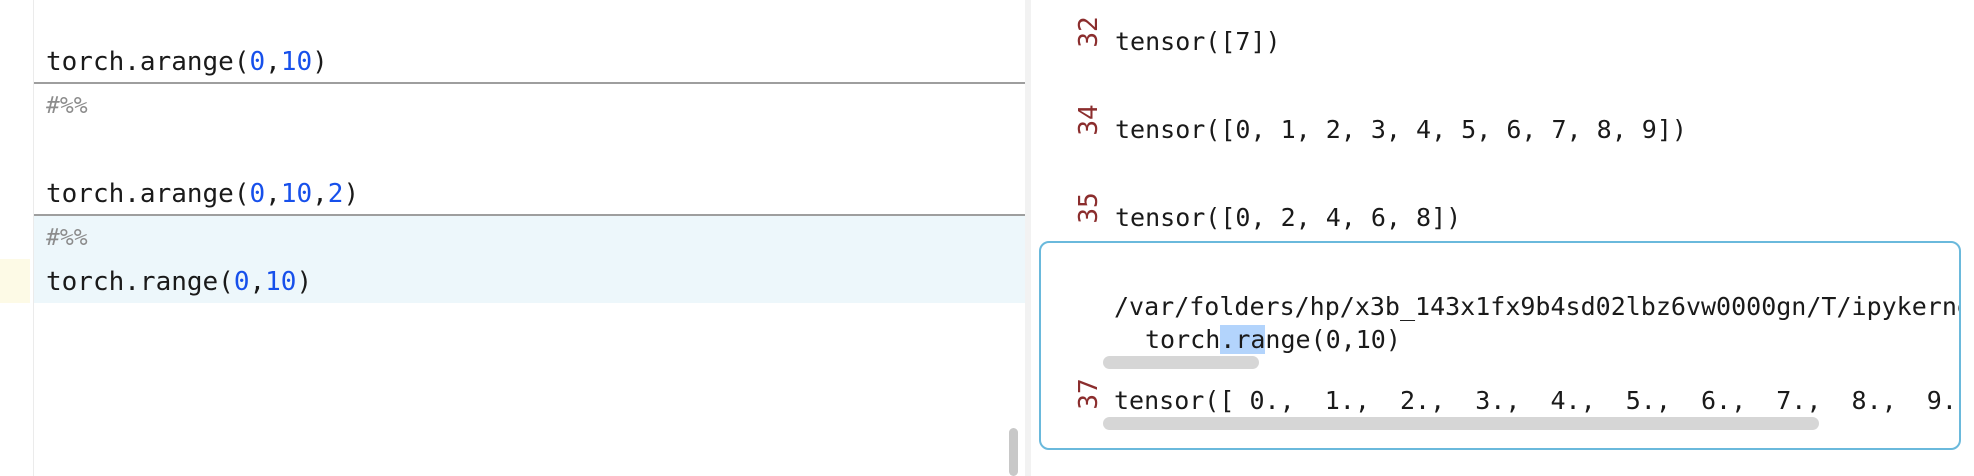 This screenshot has width=1974, height=476. Describe the element at coordinates (1181, 362) in the screenshot. I see `warning-horizontal-scrollbar` at that location.